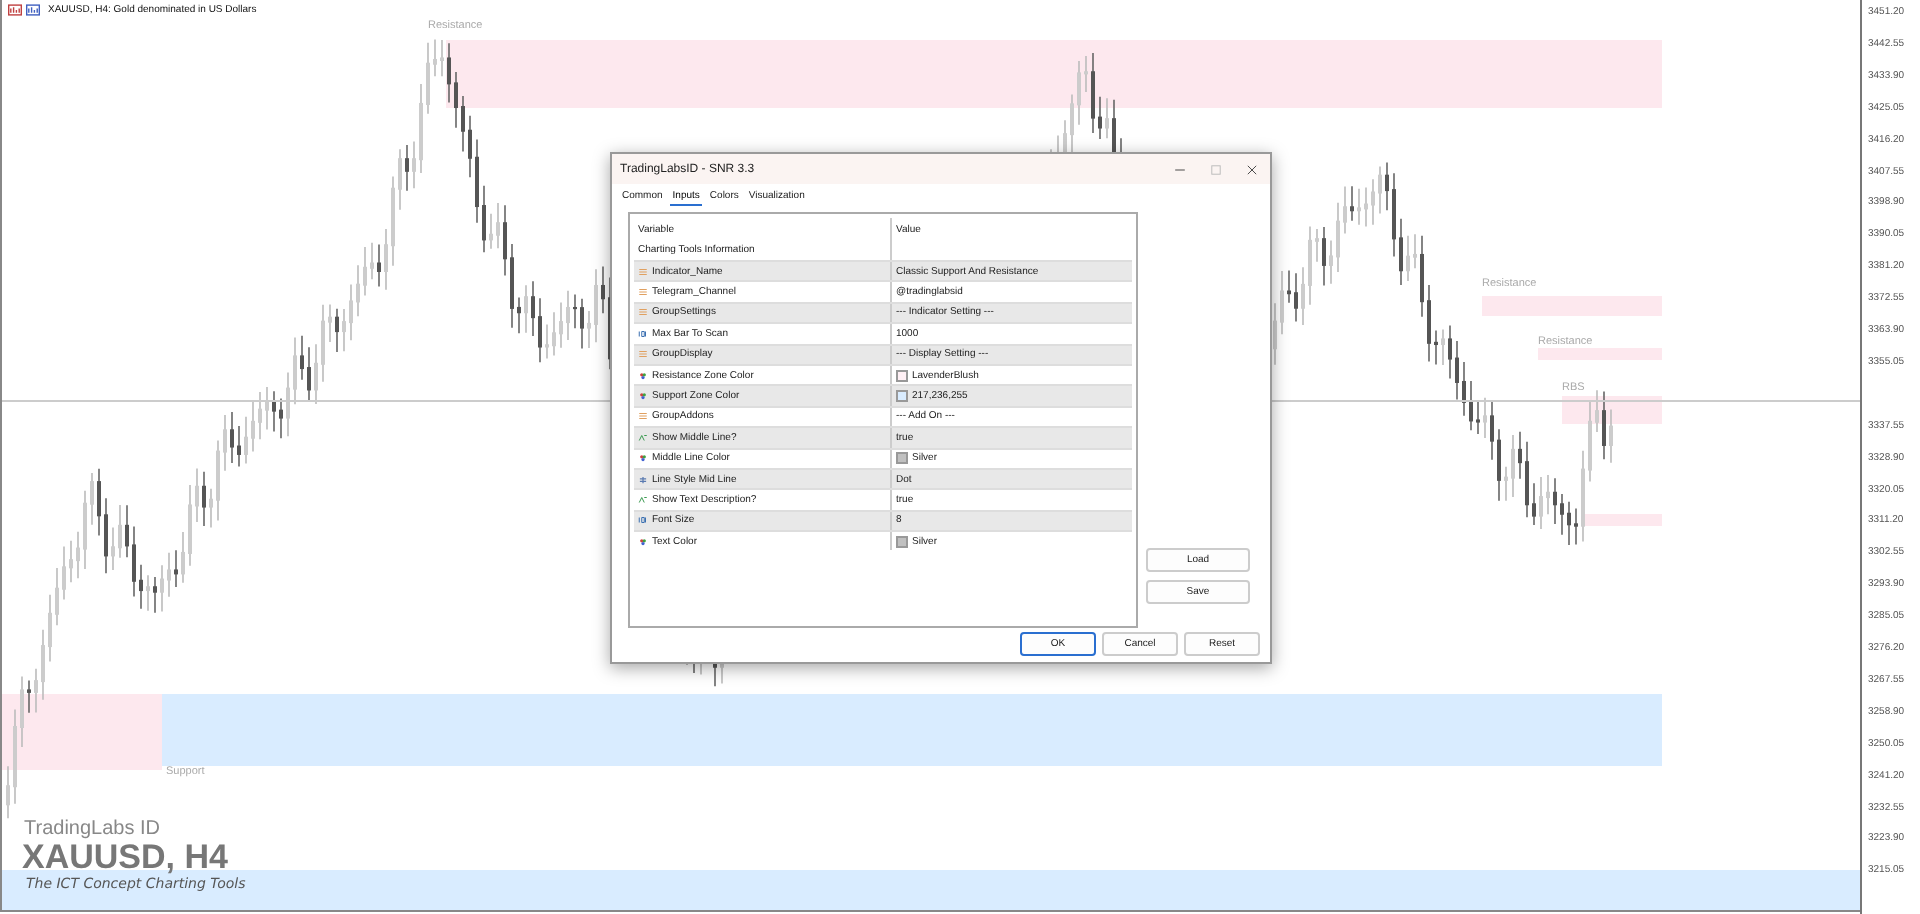 The width and height of the screenshot is (1920, 914). Describe the element at coordinates (1622, 520) in the screenshot. I see `zone-band` at that location.